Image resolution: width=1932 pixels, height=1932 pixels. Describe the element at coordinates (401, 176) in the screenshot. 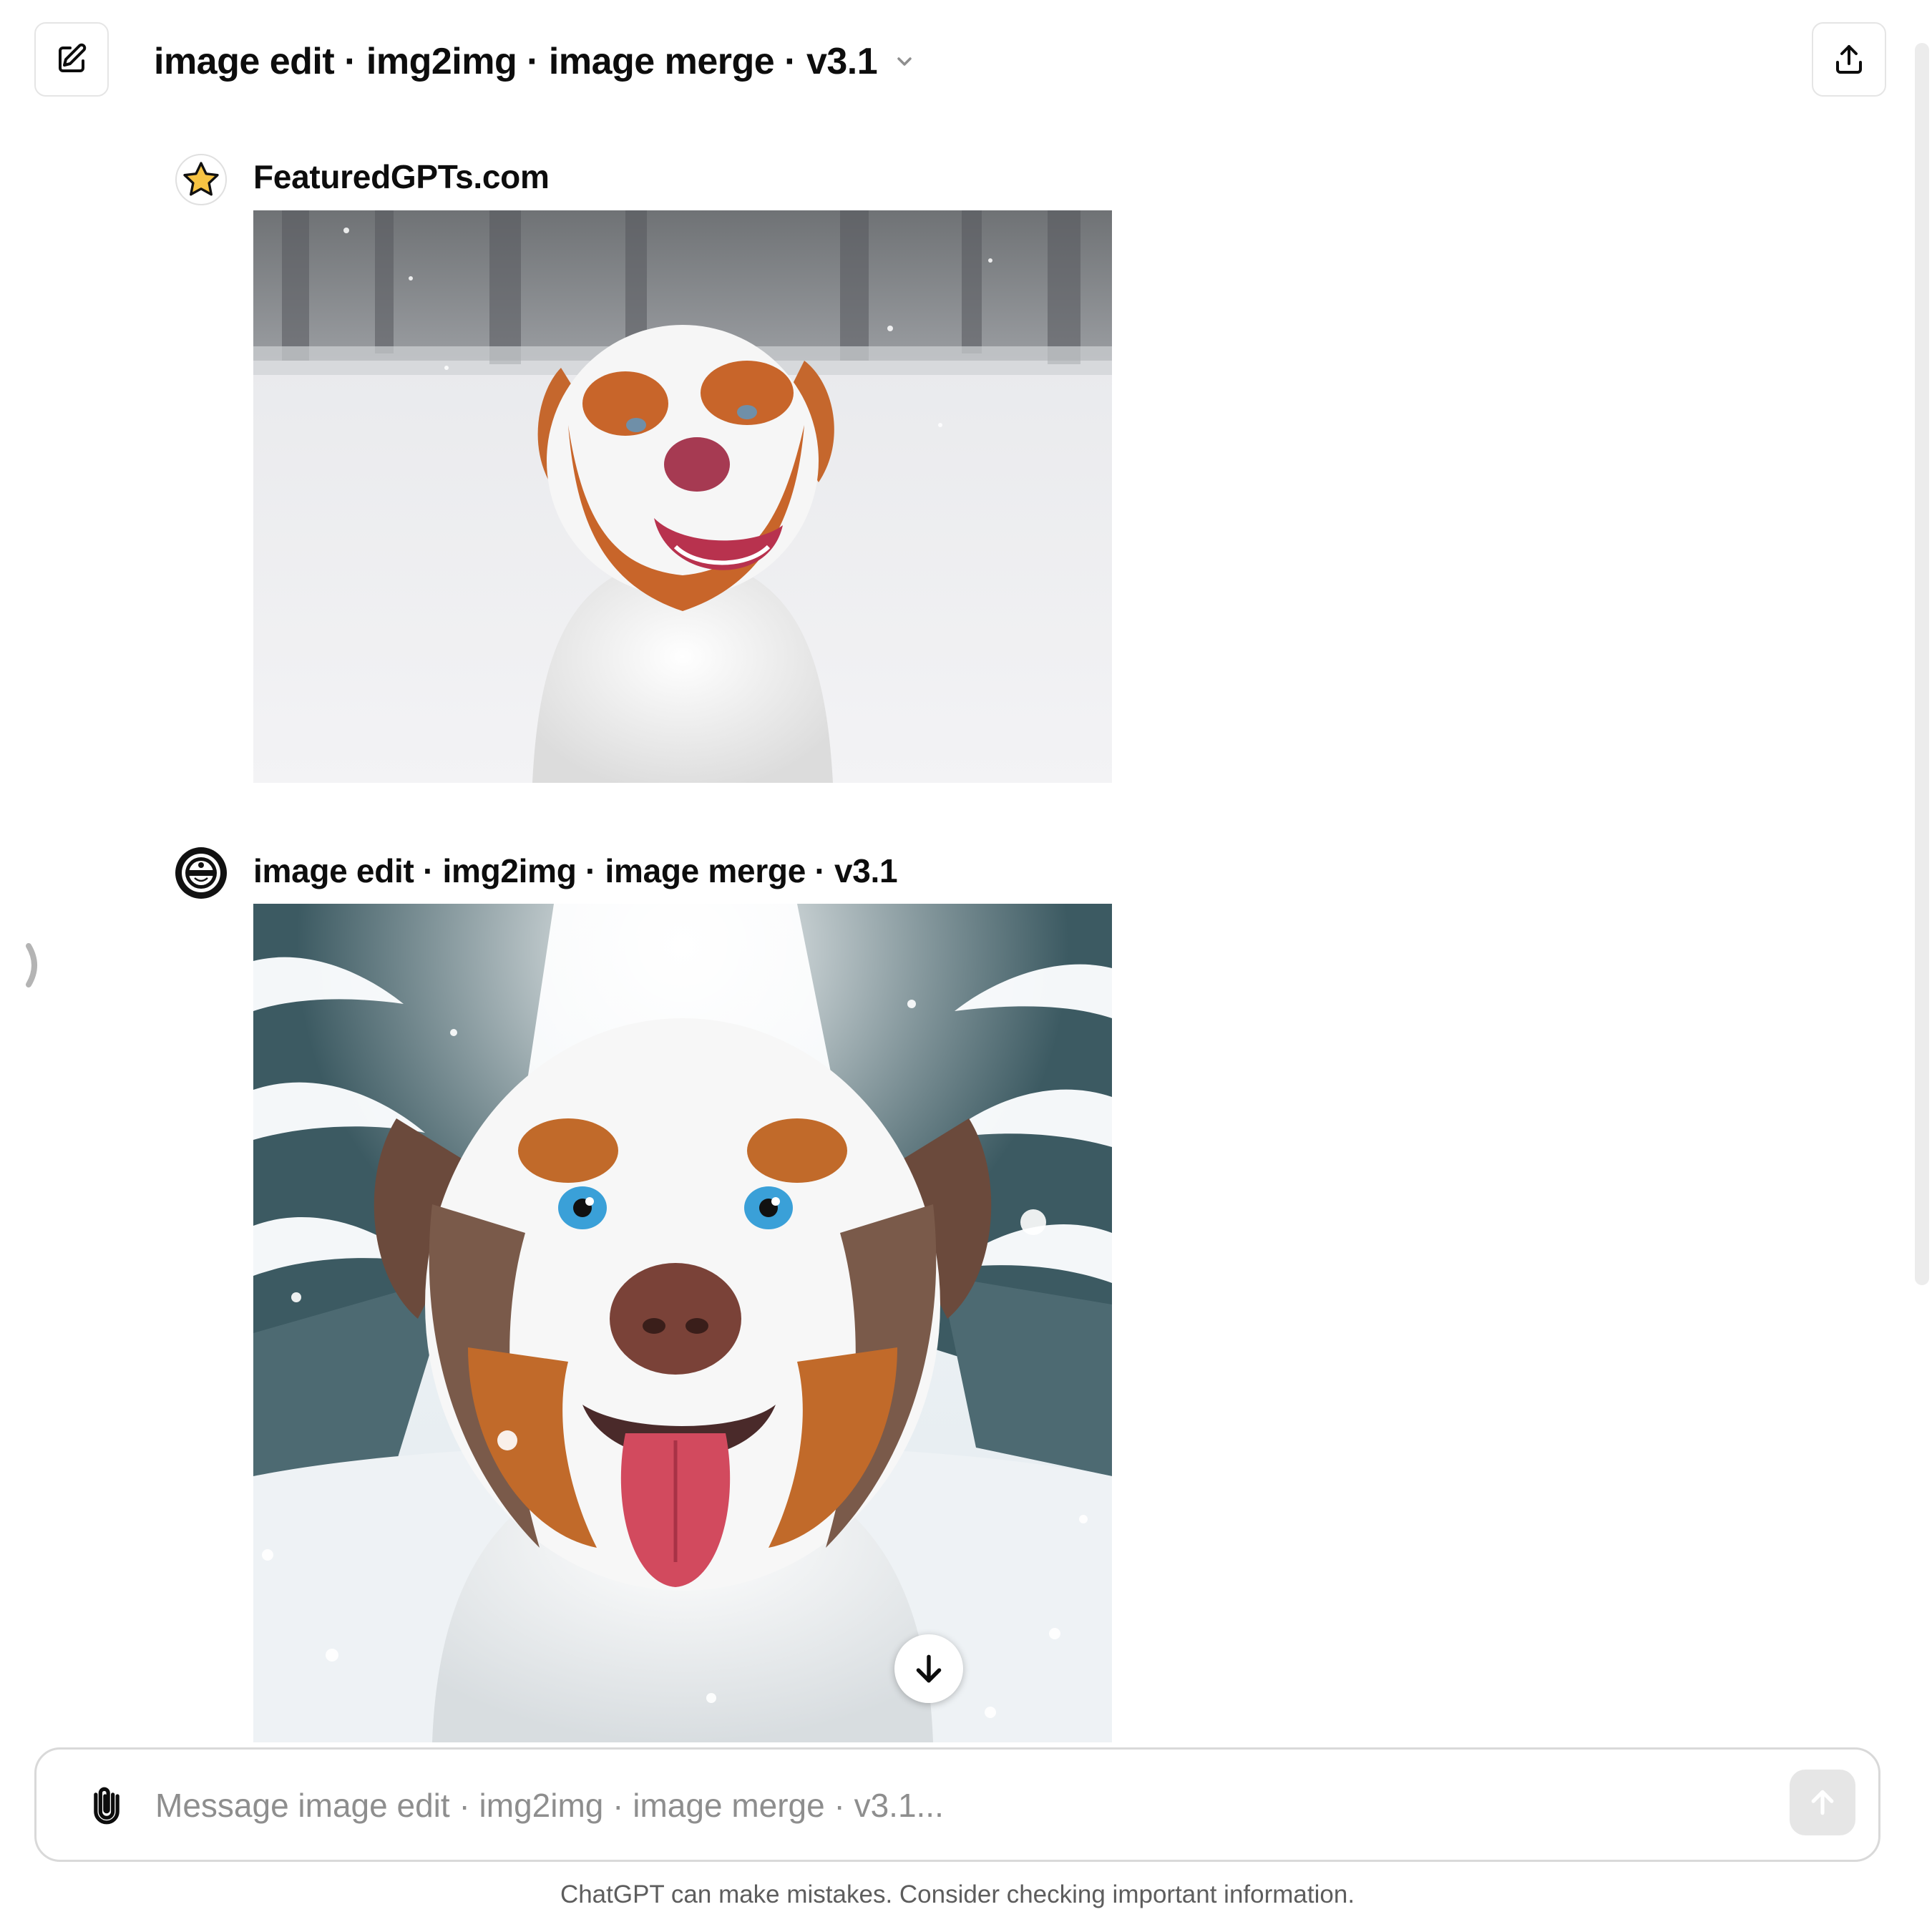

I see `message-sender-name: FeaturedGPTs.com` at that location.